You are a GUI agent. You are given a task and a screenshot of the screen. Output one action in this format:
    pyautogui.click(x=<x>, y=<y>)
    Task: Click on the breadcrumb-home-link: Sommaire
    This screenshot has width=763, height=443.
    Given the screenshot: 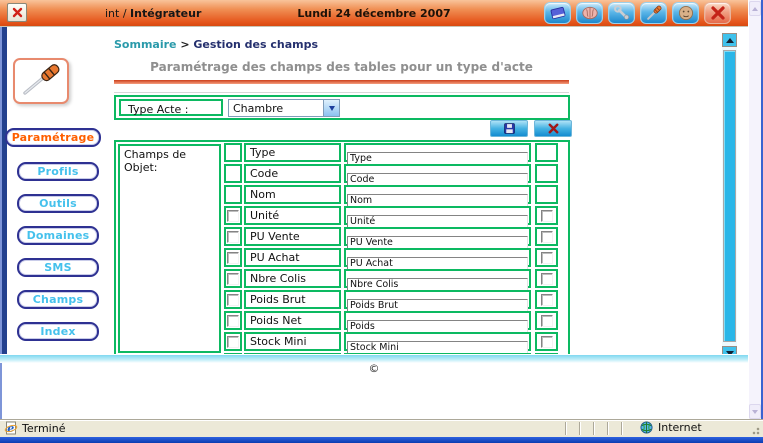 What is the action you would take?
    pyautogui.click(x=145, y=44)
    